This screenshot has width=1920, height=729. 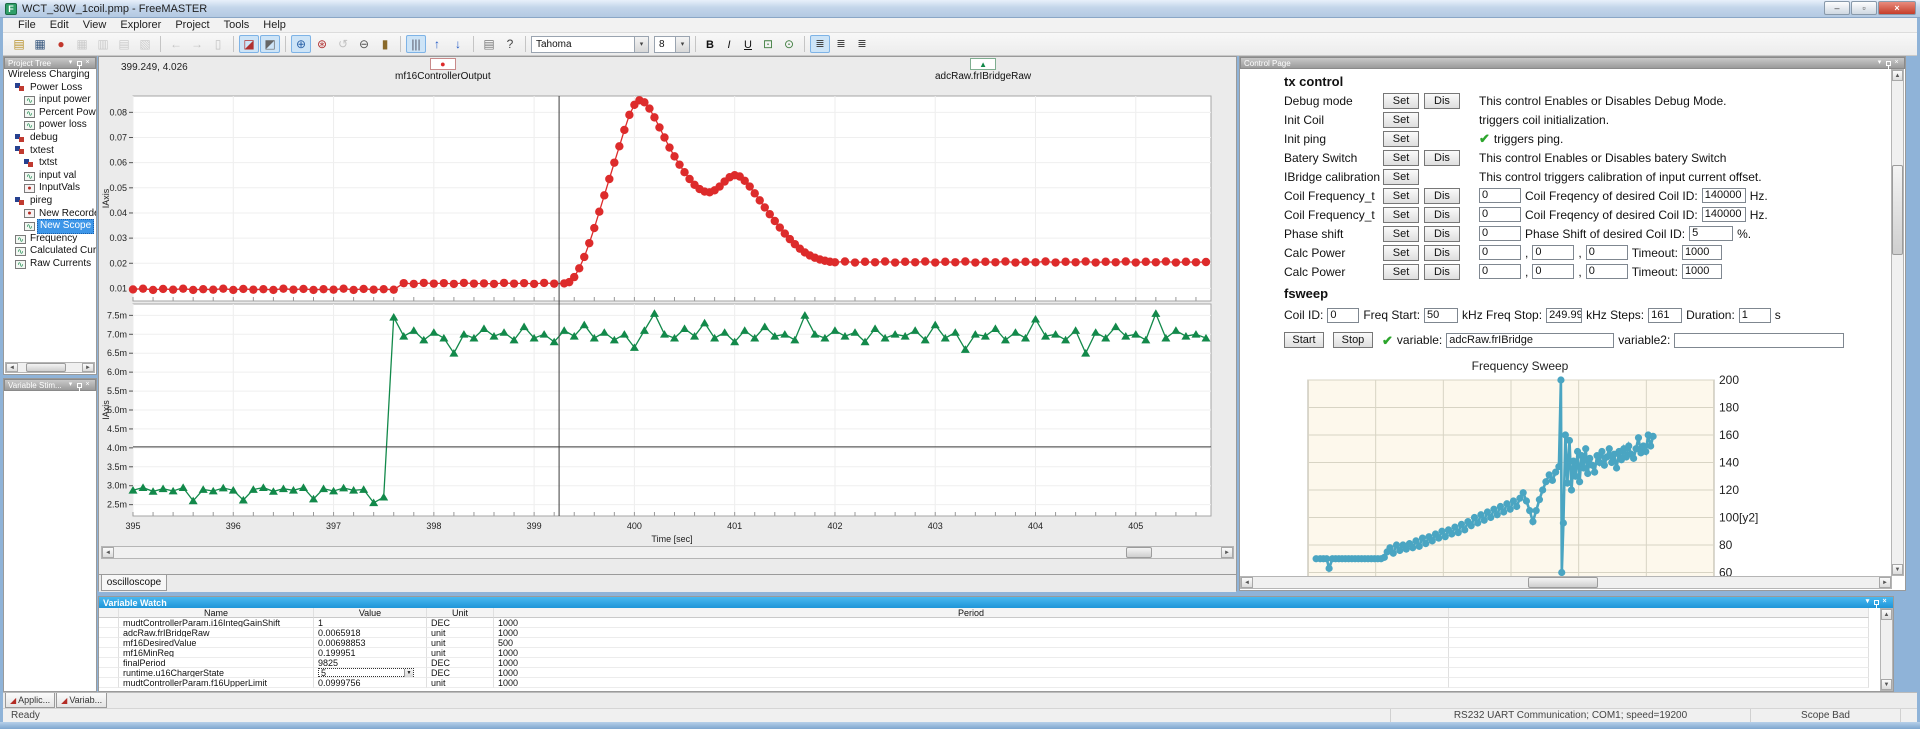 What do you see at coordinates (1886, 614) in the screenshot?
I see `scroll-up-icon: ▲` at bounding box center [1886, 614].